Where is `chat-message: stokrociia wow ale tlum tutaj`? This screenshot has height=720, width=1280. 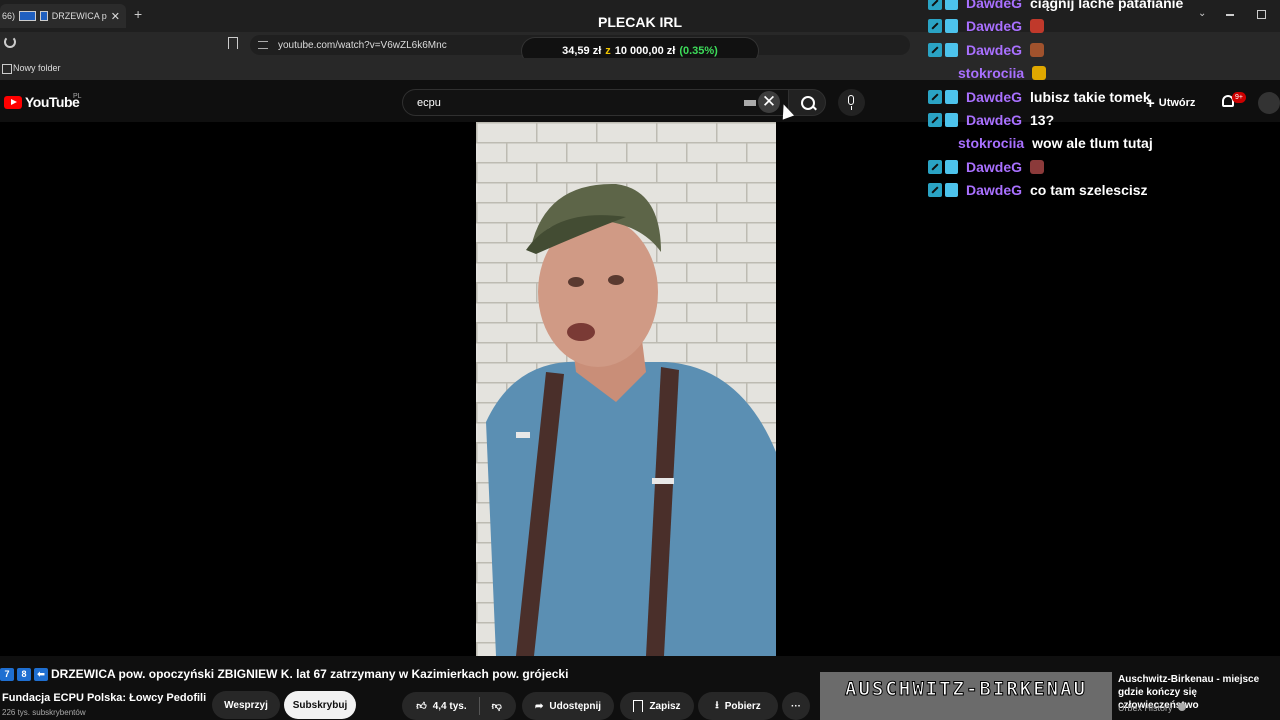
chat-message: stokrociia wow ale tlum tutaj is located at coordinates (1055, 143).